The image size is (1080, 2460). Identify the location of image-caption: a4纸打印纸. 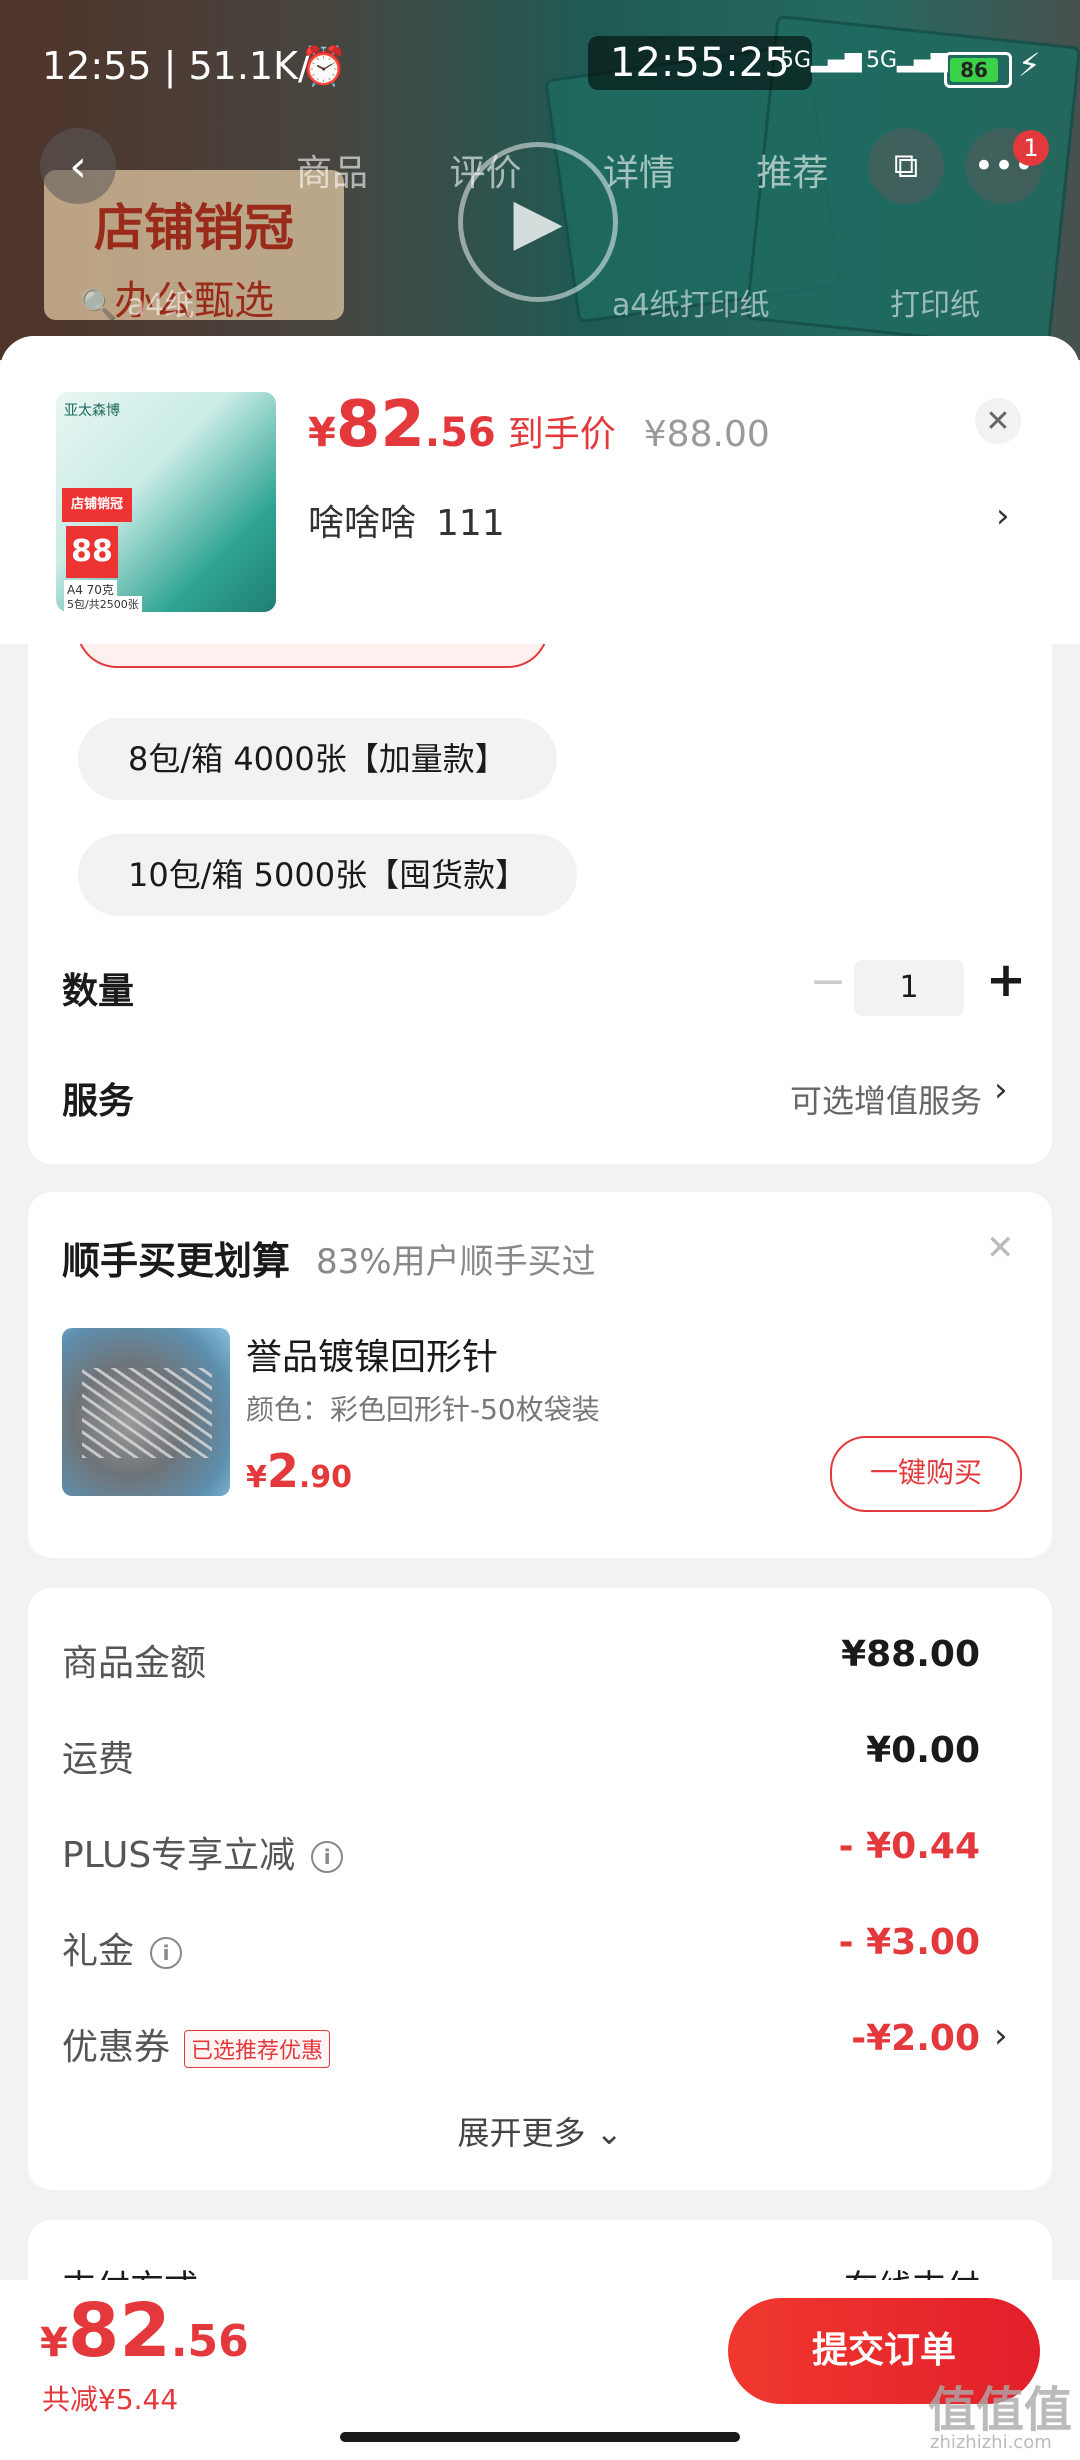
(691, 305).